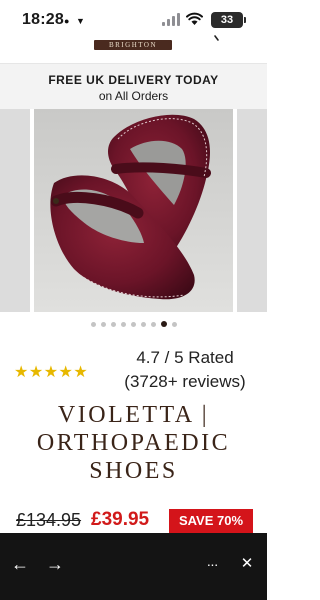 The width and height of the screenshot is (320, 600). Describe the element at coordinates (133, 471) in the screenshot. I see `product-title-line-3: SHOES` at that location.